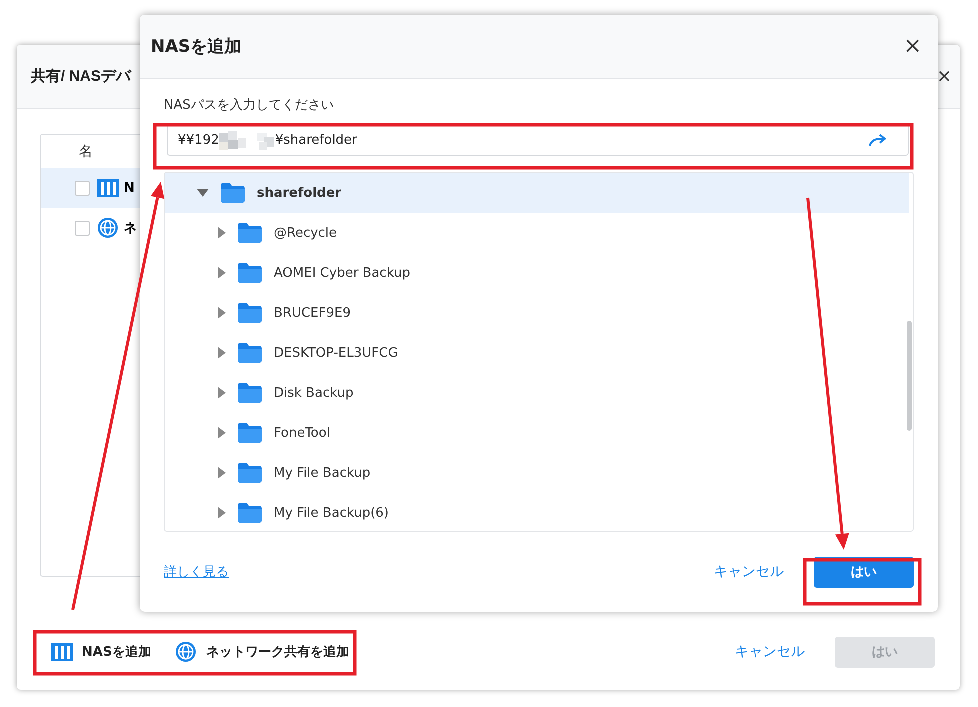  I want to click on folder-name: FoneTool, so click(302, 433).